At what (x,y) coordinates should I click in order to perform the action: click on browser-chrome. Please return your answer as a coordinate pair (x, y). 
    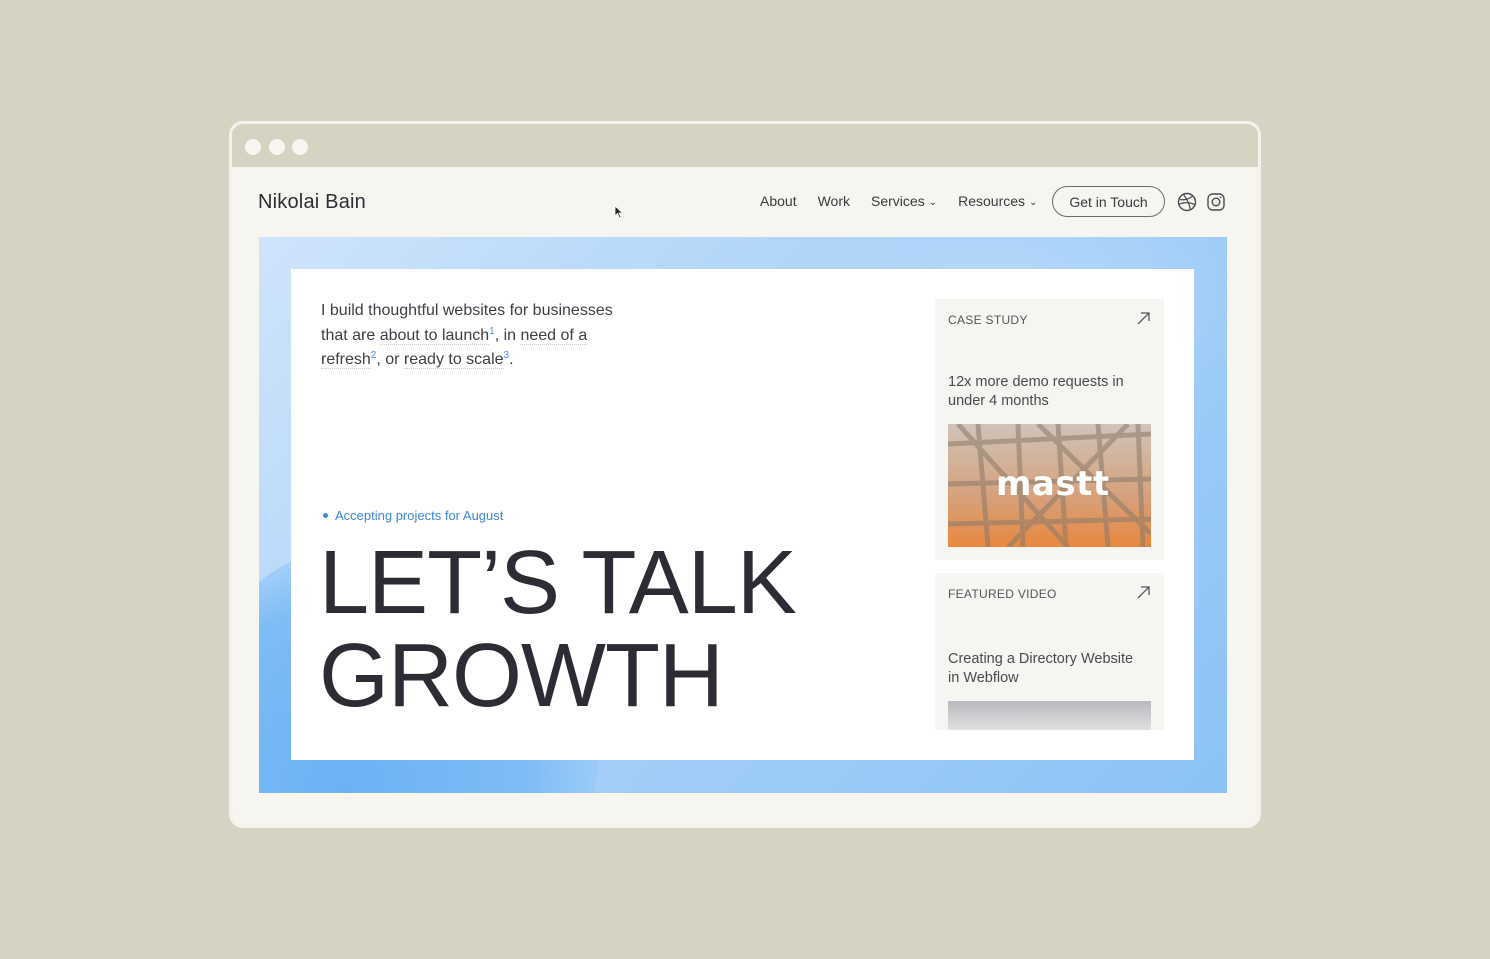
    Looking at the image, I should click on (745, 145).